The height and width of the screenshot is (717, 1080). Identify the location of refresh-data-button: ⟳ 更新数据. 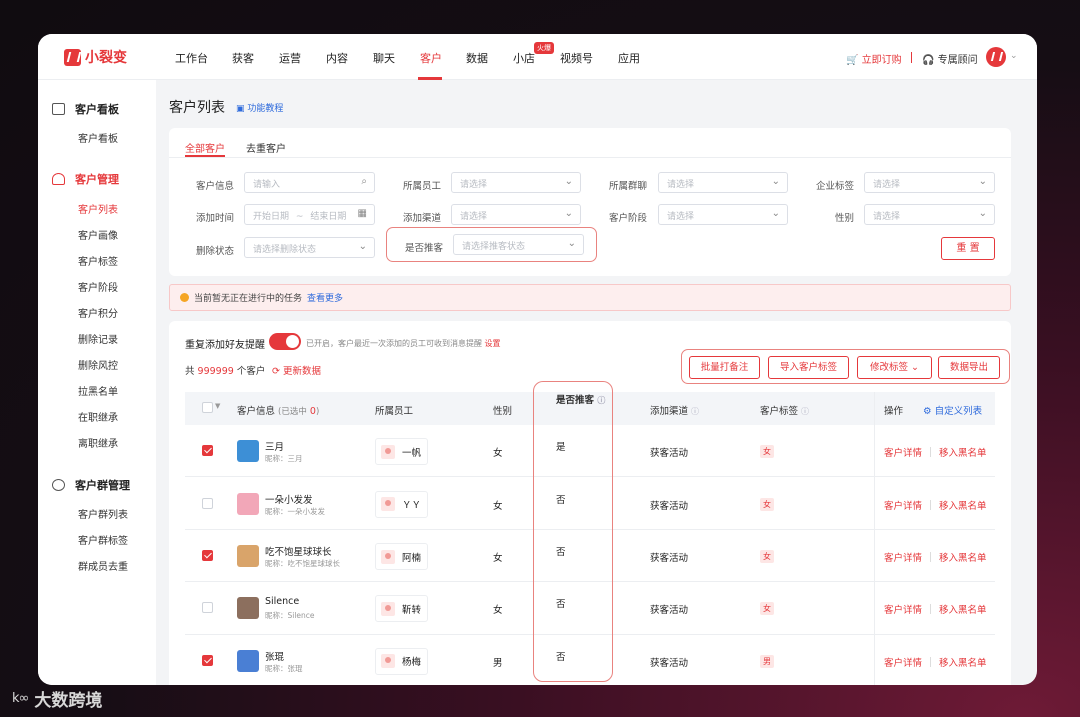
(296, 370).